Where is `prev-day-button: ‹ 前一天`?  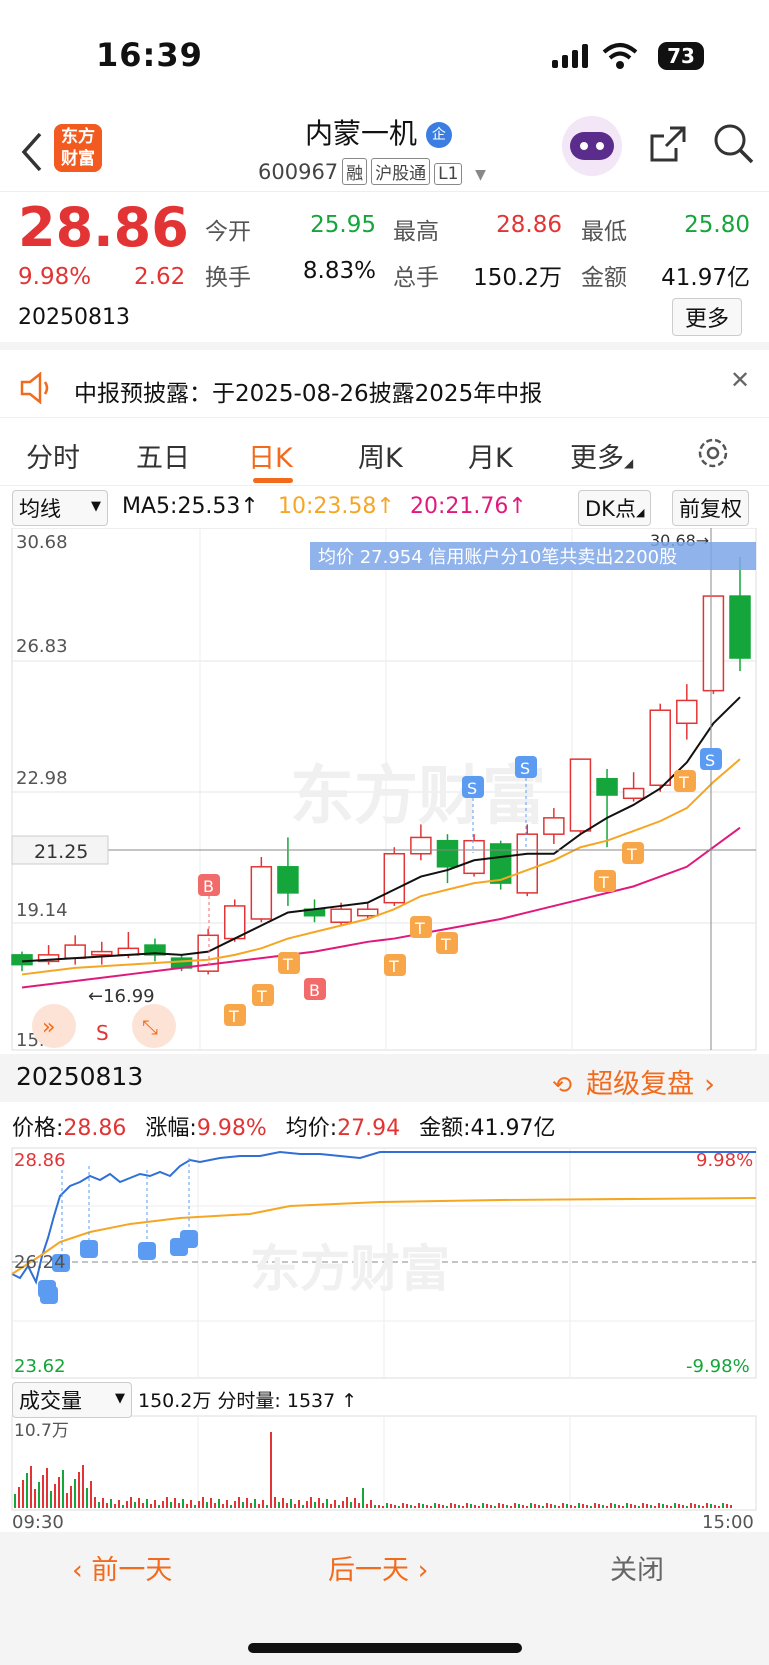
prev-day-button: ‹ 前一天 is located at coordinates (122, 1567).